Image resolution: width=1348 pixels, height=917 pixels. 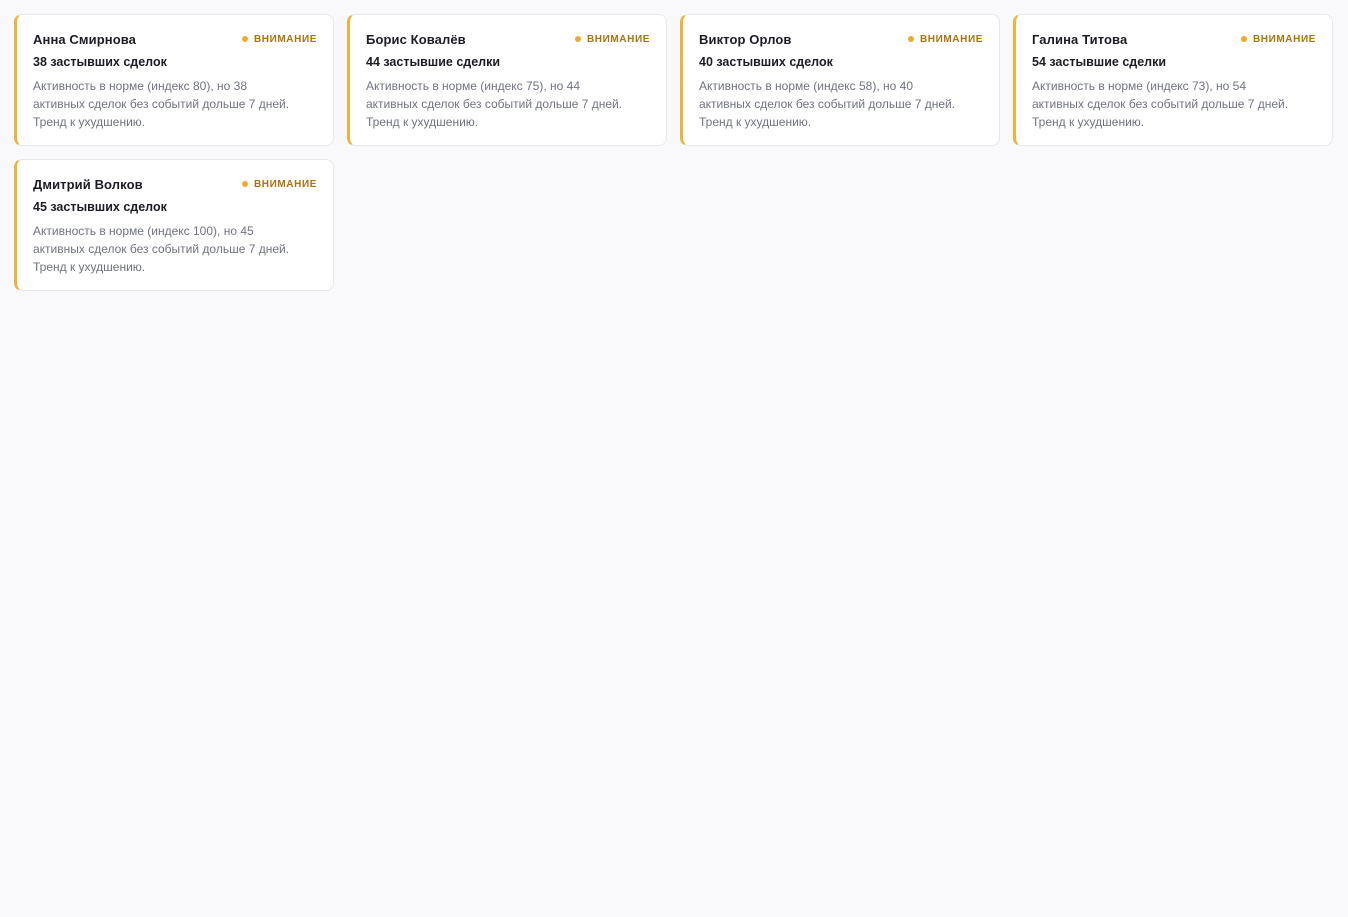 I want to click on card-header: Галина Титова ВНИМАНИЕ, so click(x=1174, y=39).